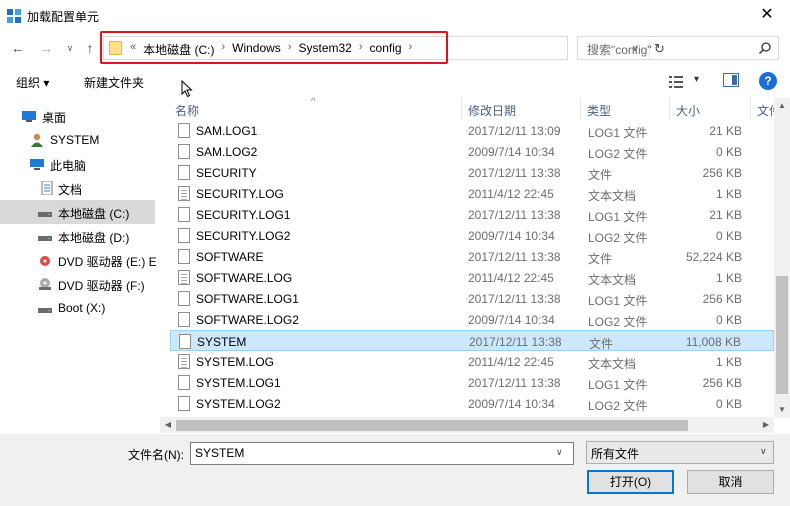  What do you see at coordinates (782, 106) in the screenshot?
I see `scroll-up-arrow-icon: ▲` at bounding box center [782, 106].